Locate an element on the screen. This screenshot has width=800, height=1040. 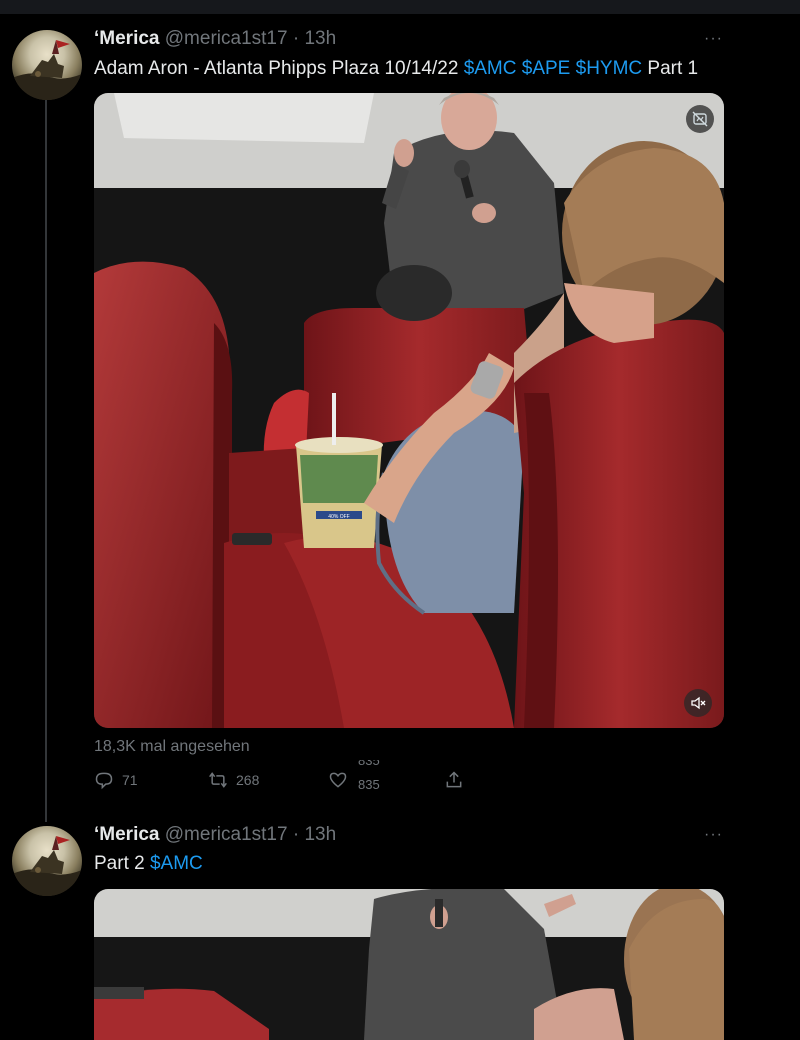
media-settings-button is located at coordinates (700, 119).